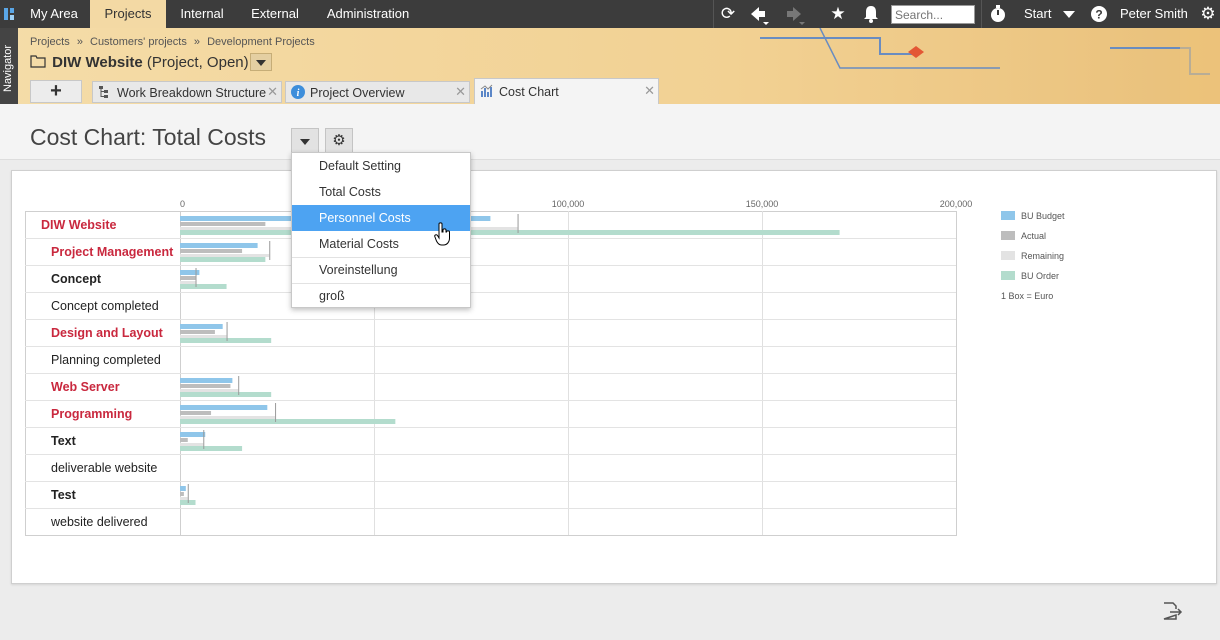 The height and width of the screenshot is (640, 1220). I want to click on row-label: Test, so click(64, 495).